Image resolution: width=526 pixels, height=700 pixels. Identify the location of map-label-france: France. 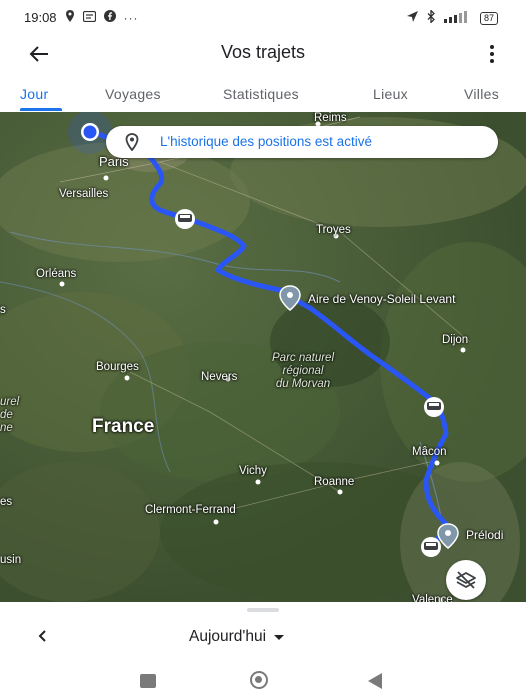
(123, 426).